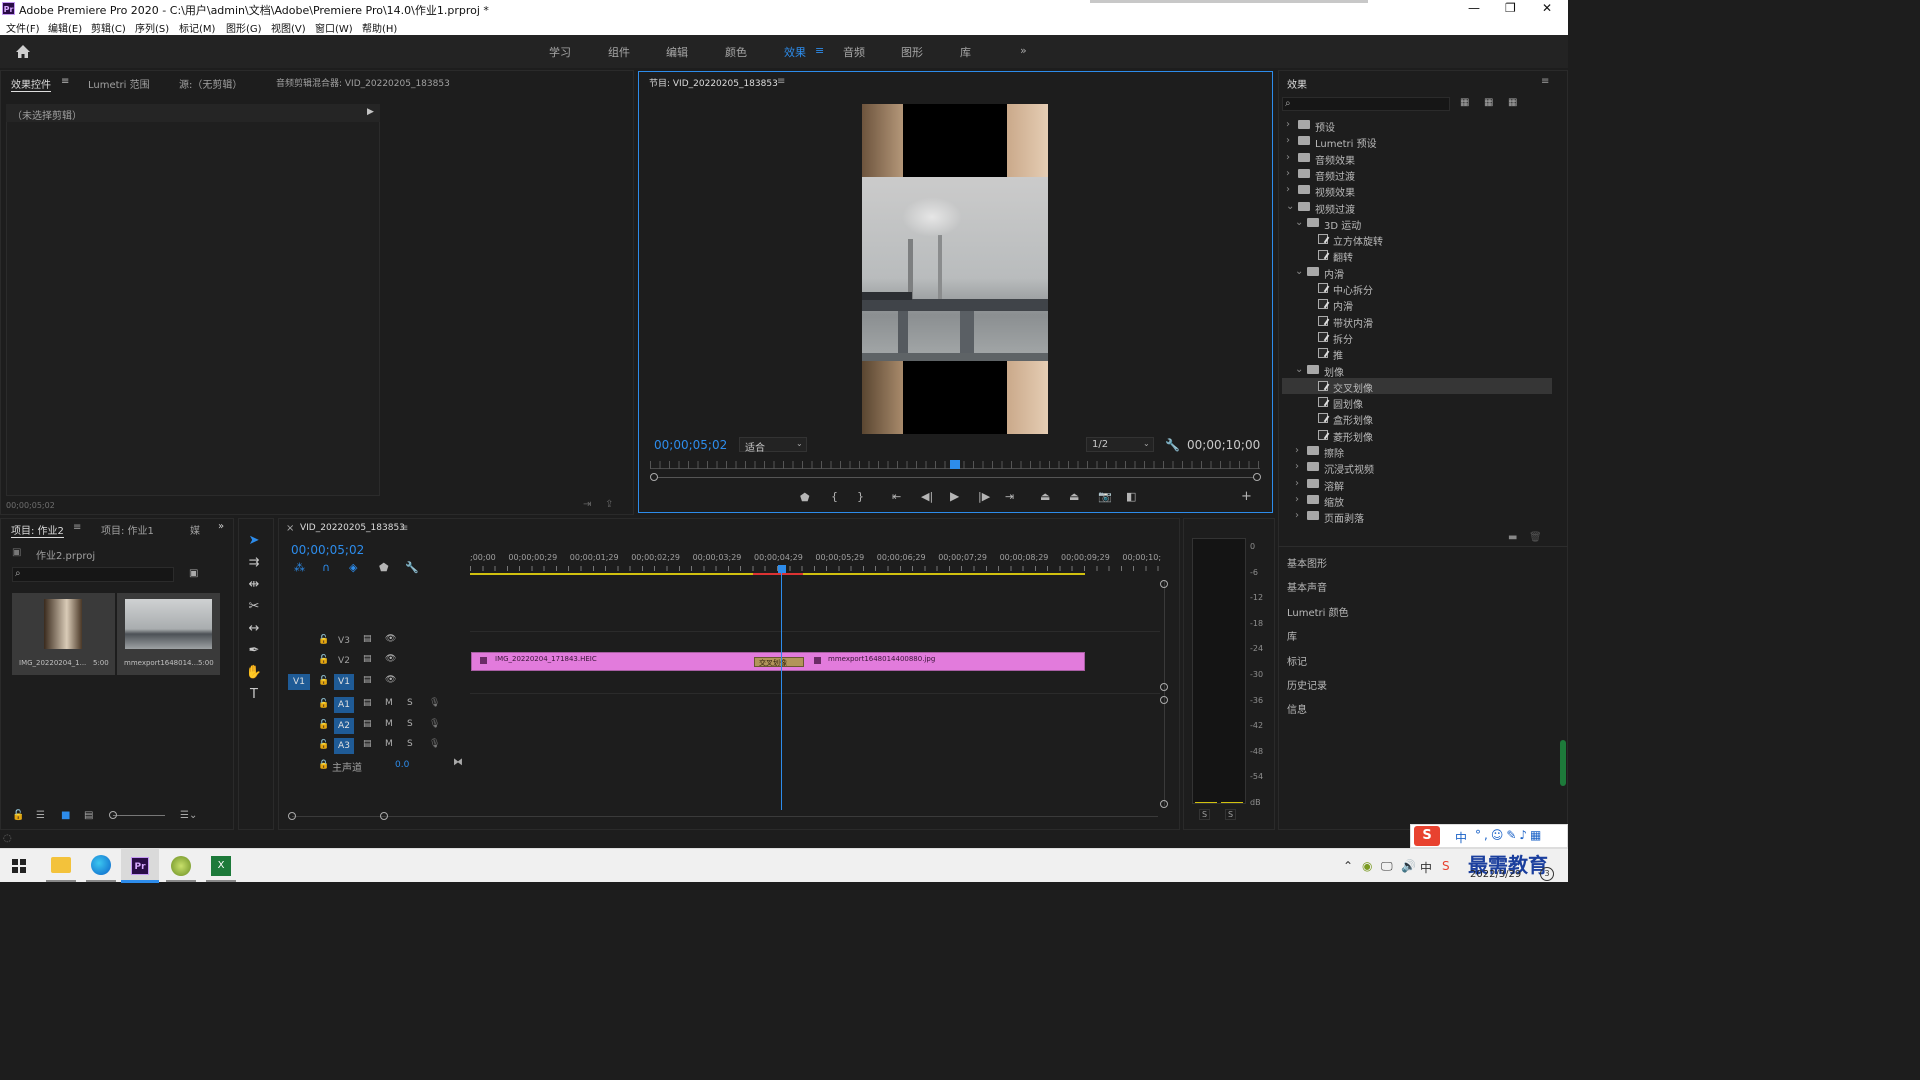  I want to click on thumbnail-size-slider, so click(139, 815).